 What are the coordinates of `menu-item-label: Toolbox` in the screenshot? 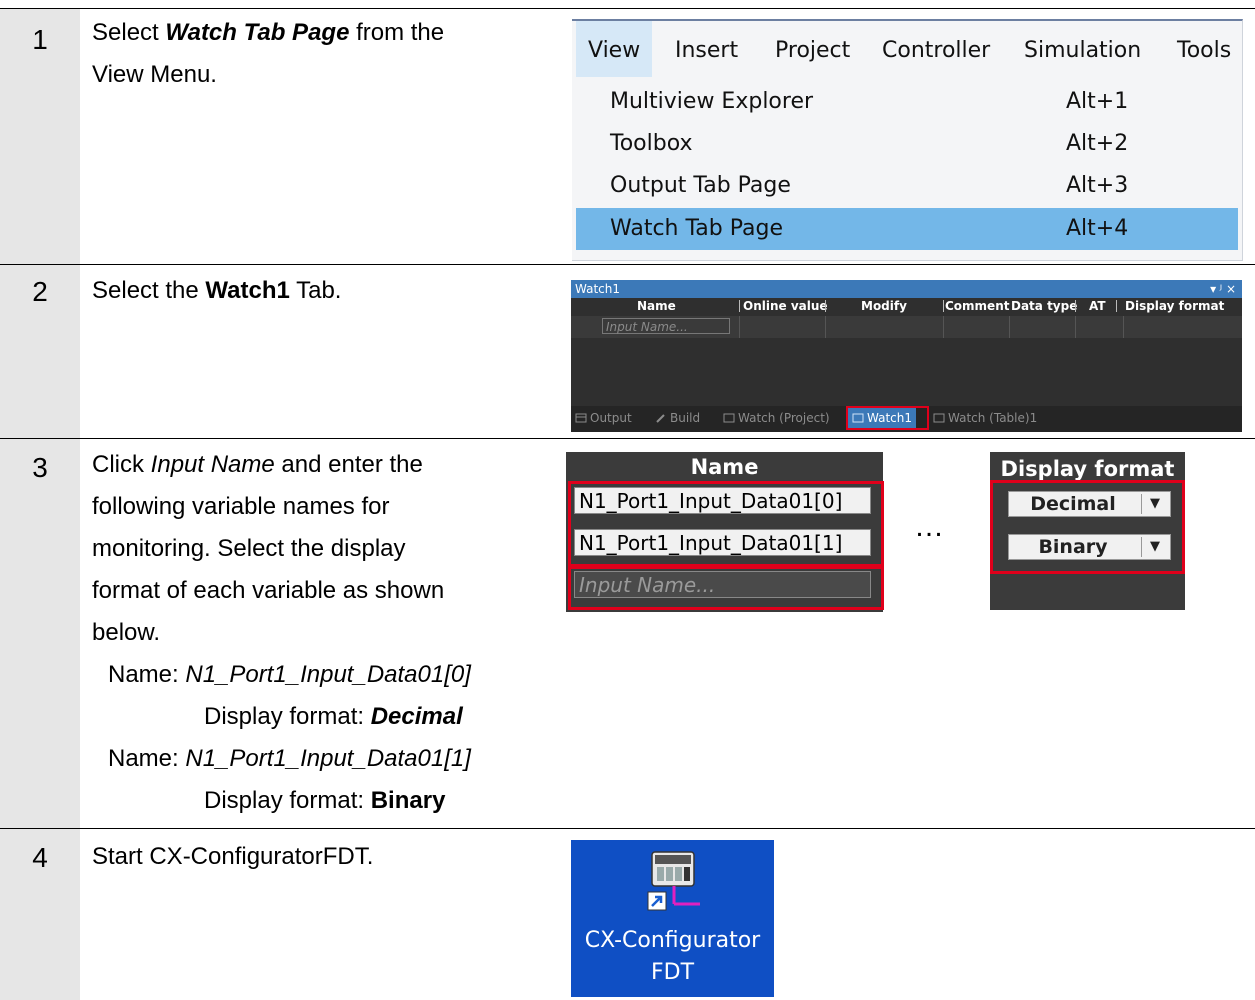 It's located at (651, 143).